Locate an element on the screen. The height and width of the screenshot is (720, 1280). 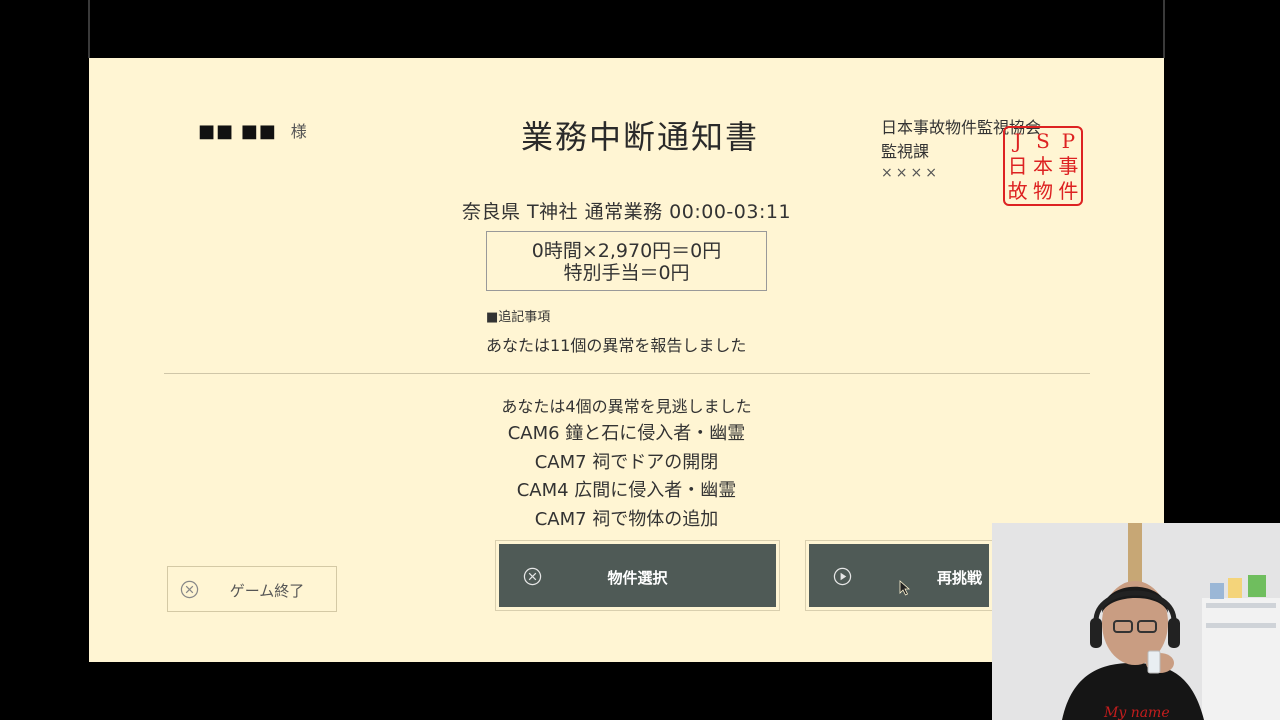
svg-text: My name is located at coordinates (1136, 712).